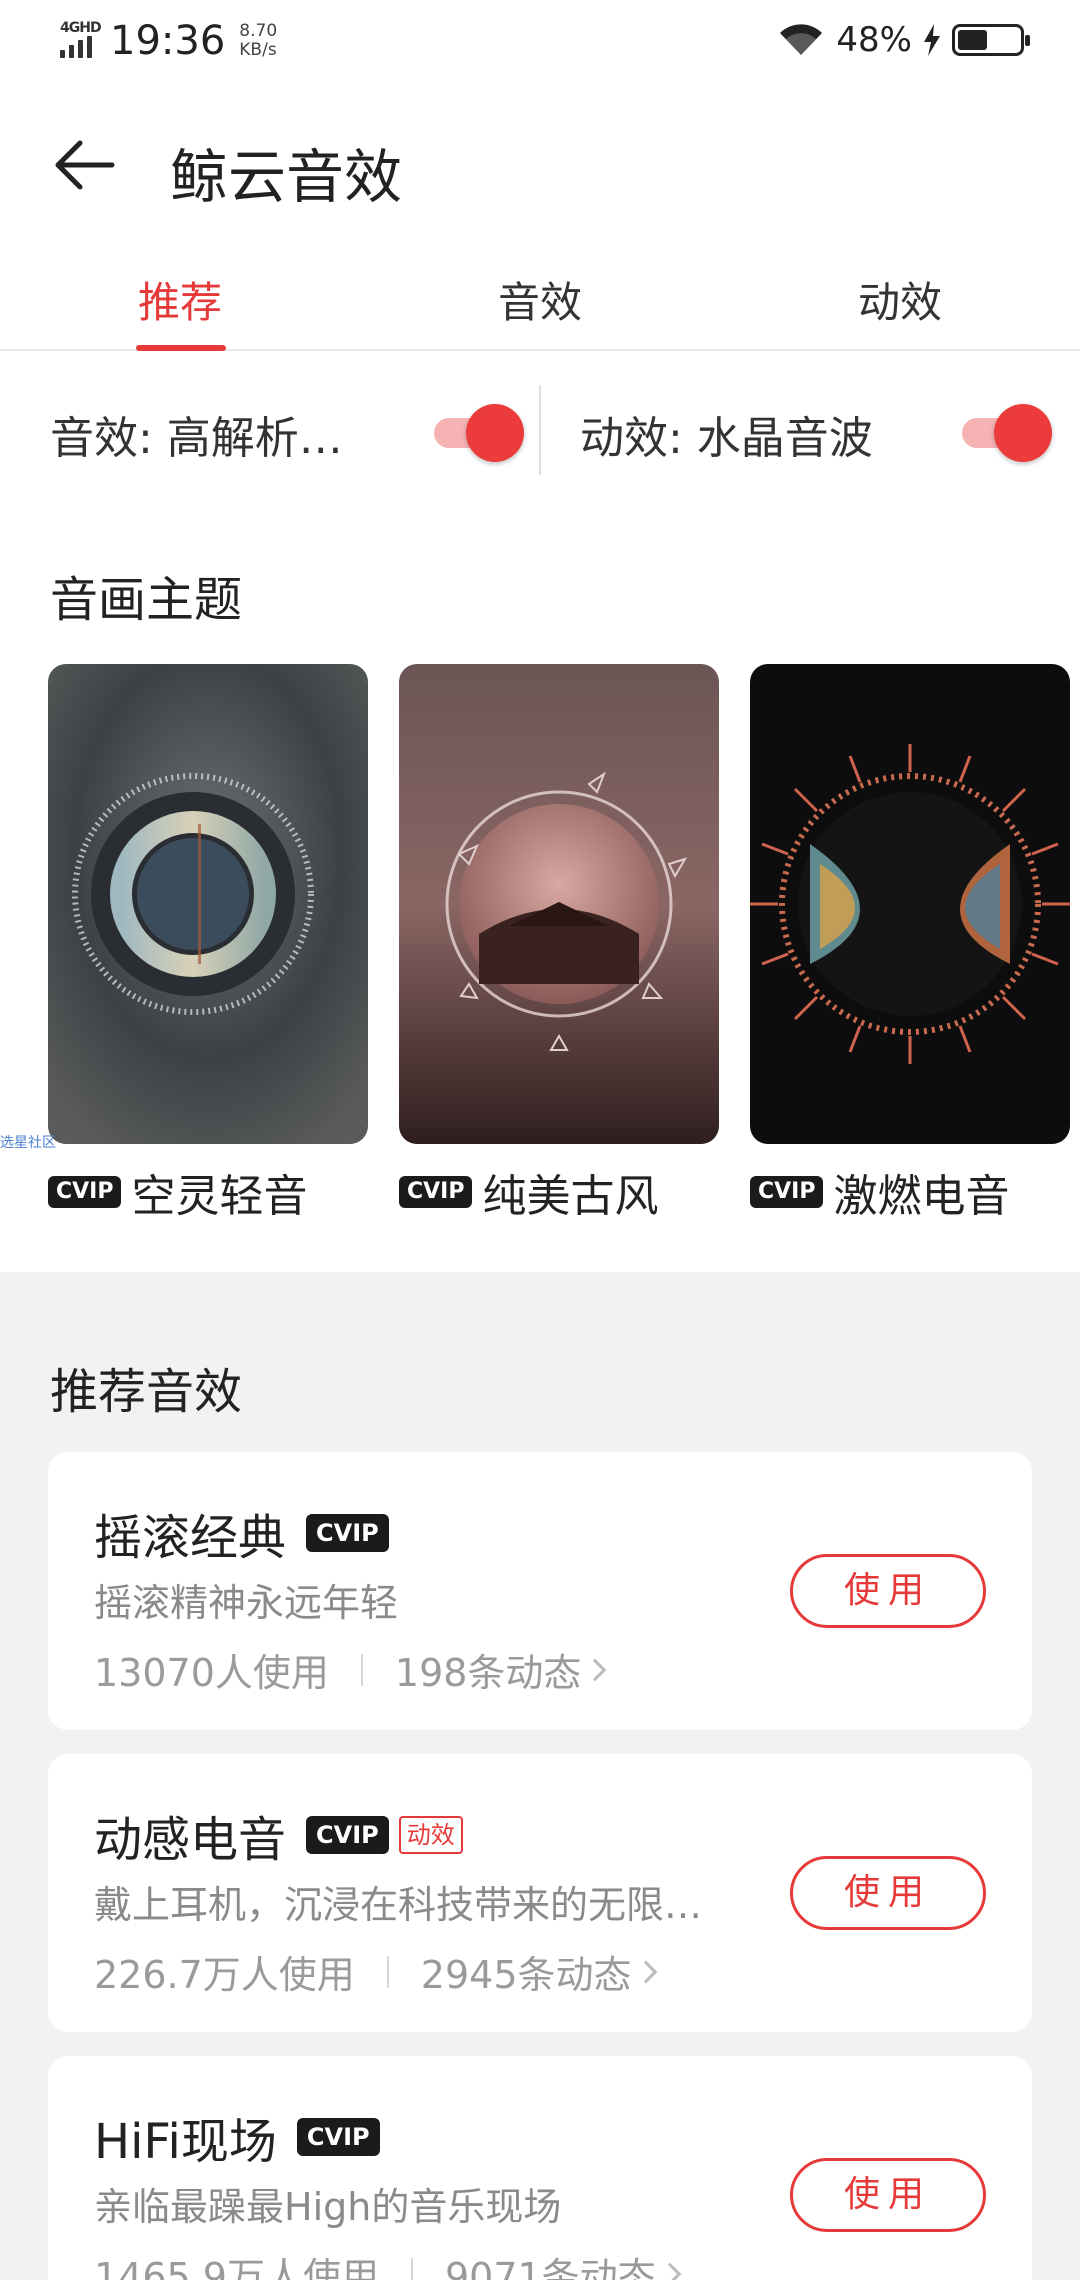 This screenshot has width=1080, height=2280. What do you see at coordinates (190, 1840) in the screenshot?
I see `effect-name: 动感电音` at bounding box center [190, 1840].